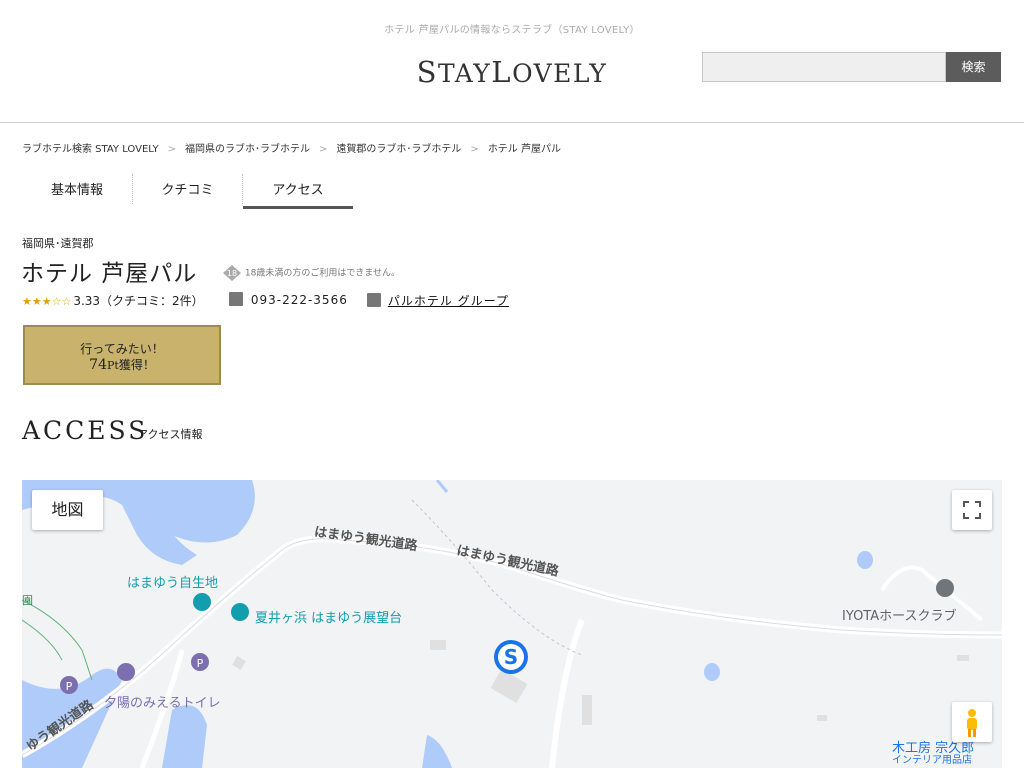 The width and height of the screenshot is (1024, 768). What do you see at coordinates (298, 191) in the screenshot?
I see `tab-access: アクセス` at bounding box center [298, 191].